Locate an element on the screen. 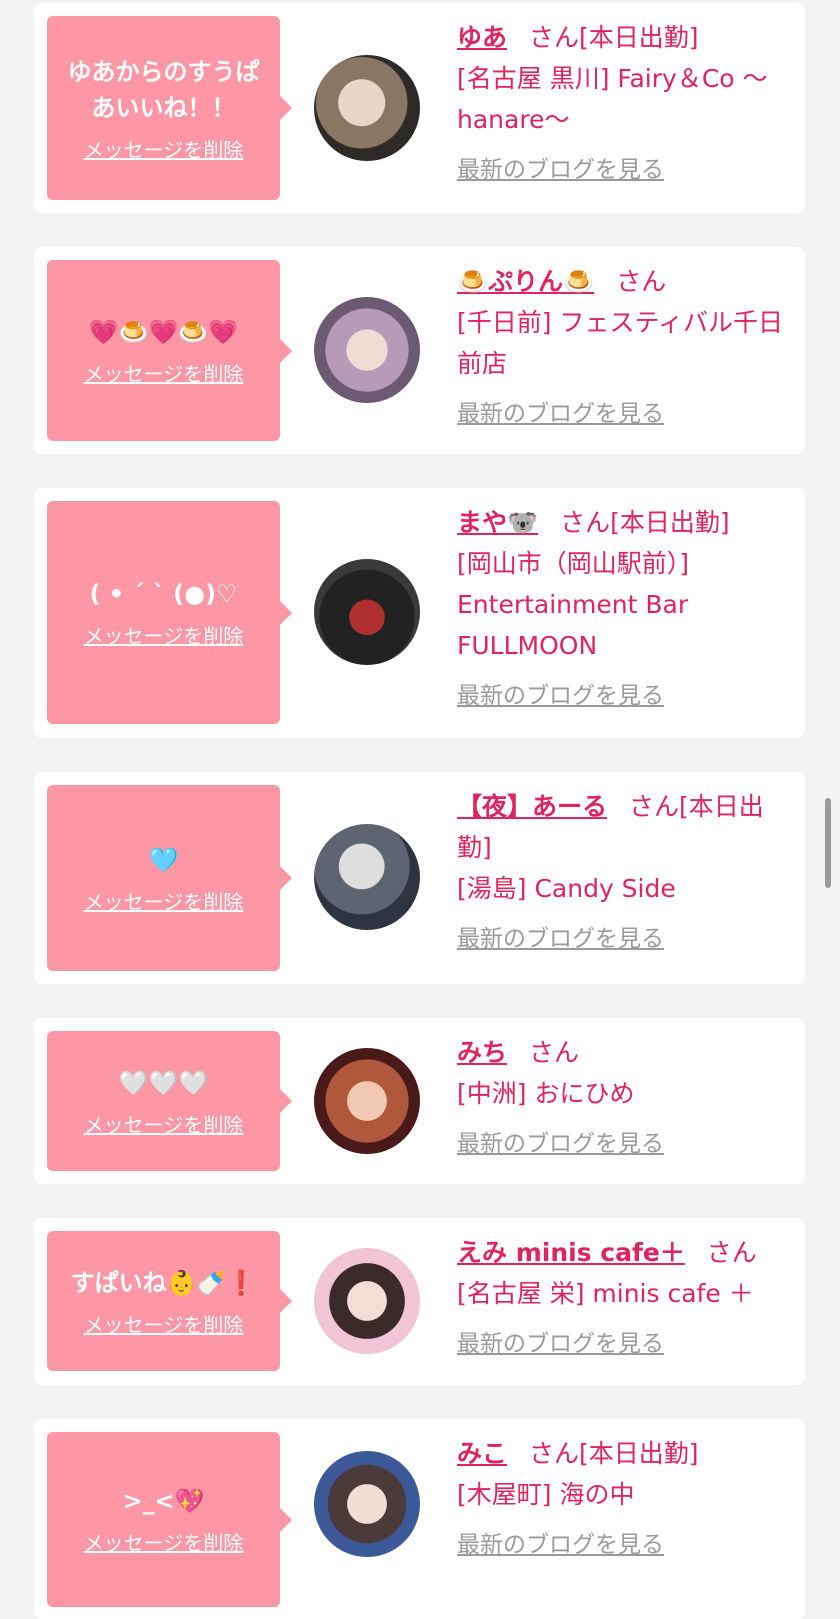  cast-info: 🍮ぷりん🍮 さん [千日前] フェスティバル千日前店 最新のブログを見る is located at coordinates (624, 348).